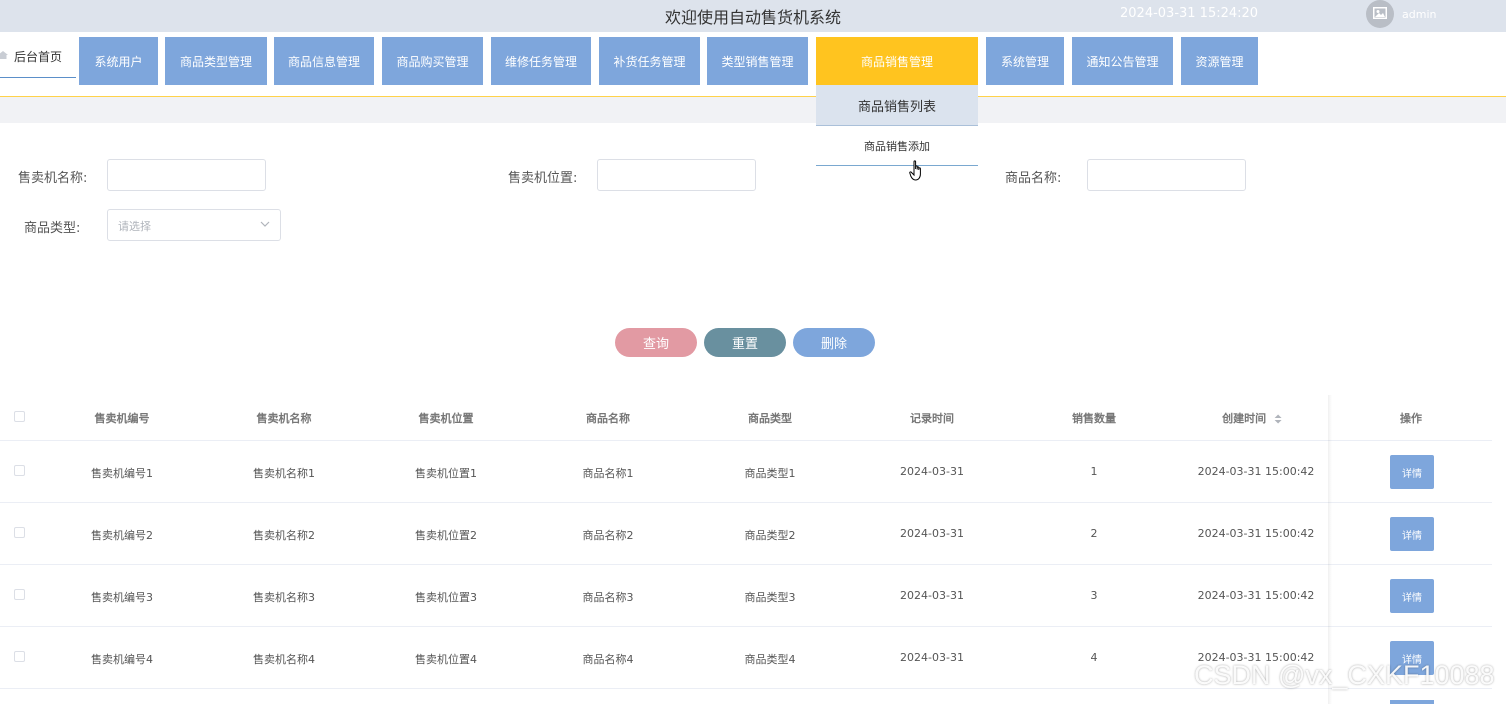 The image size is (1506, 704). I want to click on col-machine-no: 售卖机编号, so click(122, 418).